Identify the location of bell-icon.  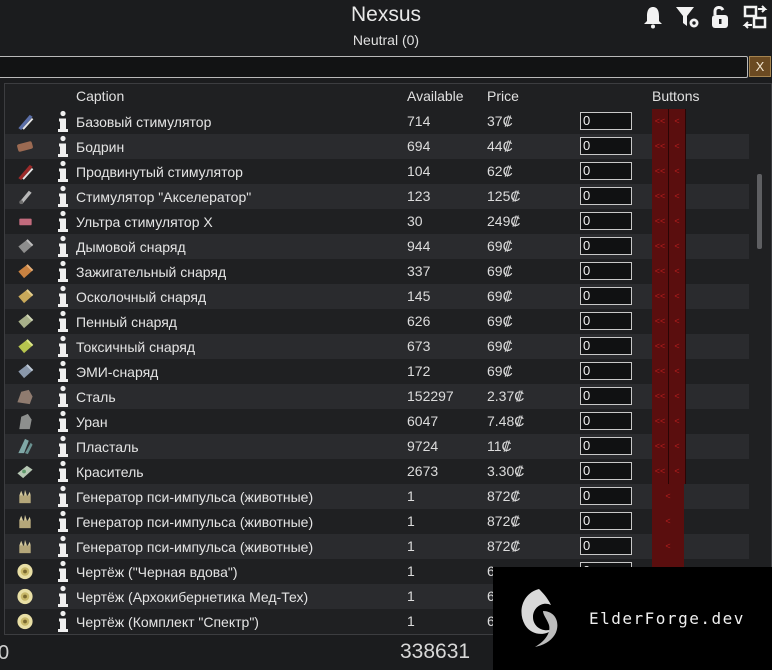
(653, 17).